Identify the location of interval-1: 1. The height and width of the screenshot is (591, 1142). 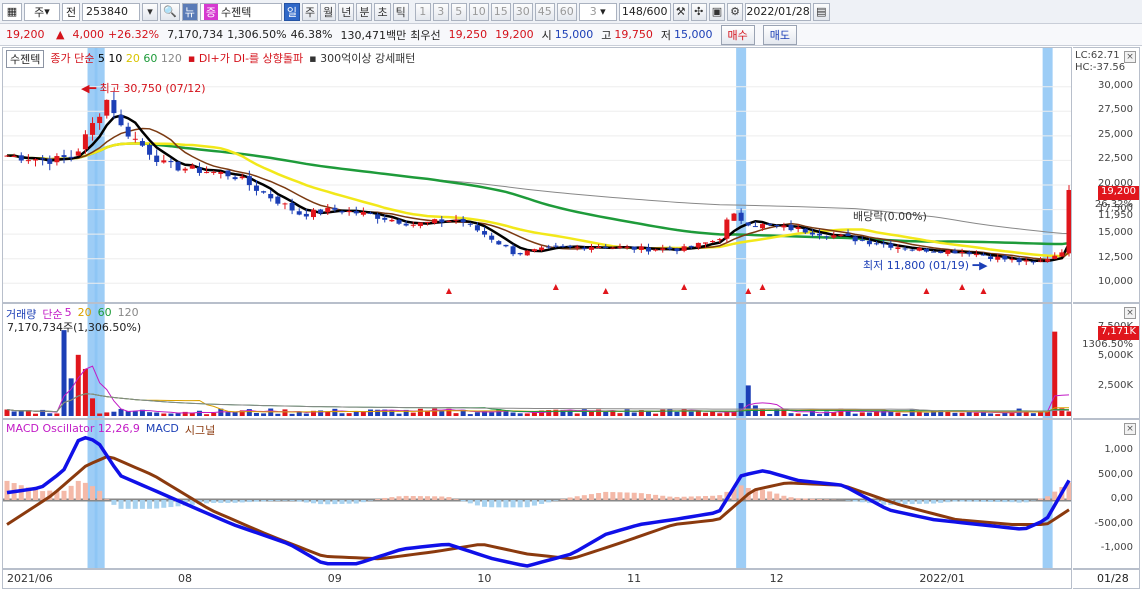
(422, 11).